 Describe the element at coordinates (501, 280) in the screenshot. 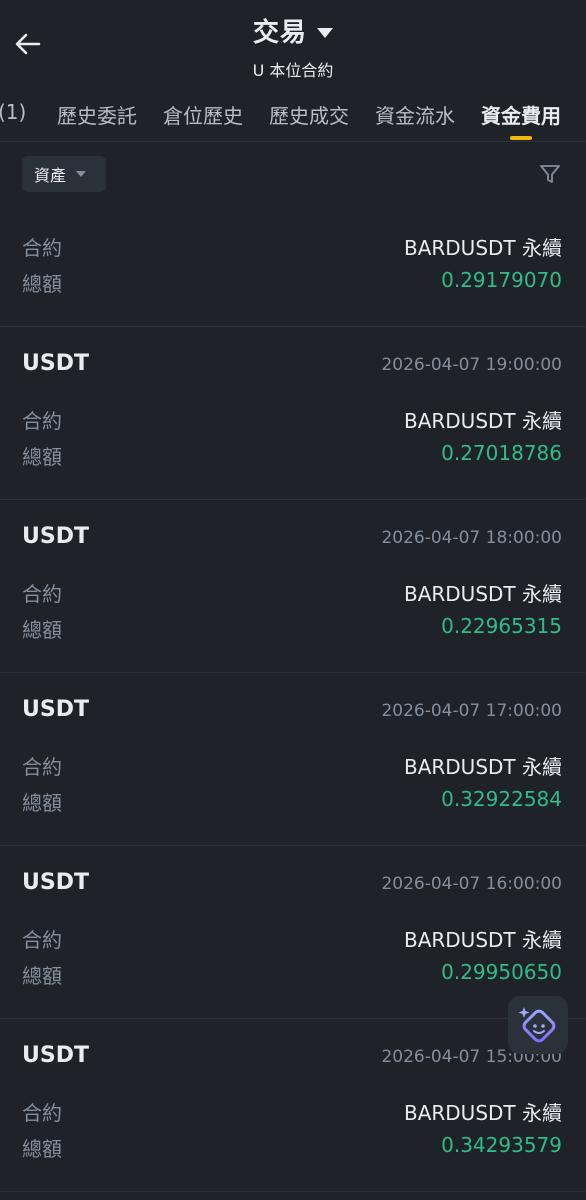

I see `total-value: 0.29179070` at that location.